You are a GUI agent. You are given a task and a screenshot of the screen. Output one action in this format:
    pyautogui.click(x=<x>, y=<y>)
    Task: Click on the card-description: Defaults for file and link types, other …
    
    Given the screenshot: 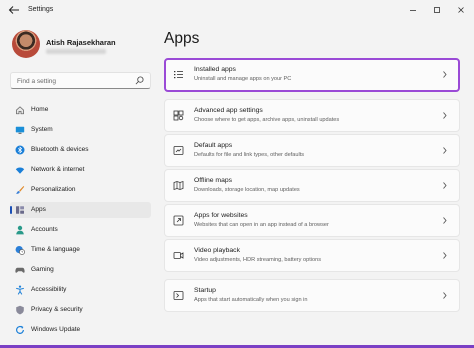 What is the action you would take?
    pyautogui.click(x=249, y=155)
    